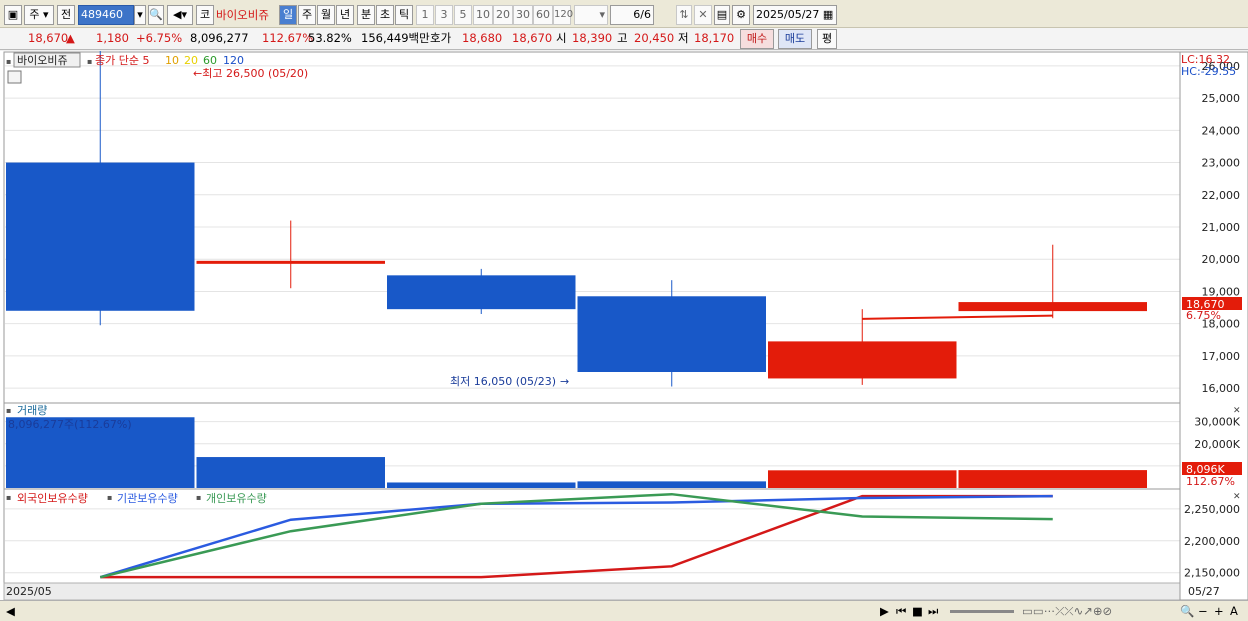  I want to click on market-badge: 코, so click(205, 15).